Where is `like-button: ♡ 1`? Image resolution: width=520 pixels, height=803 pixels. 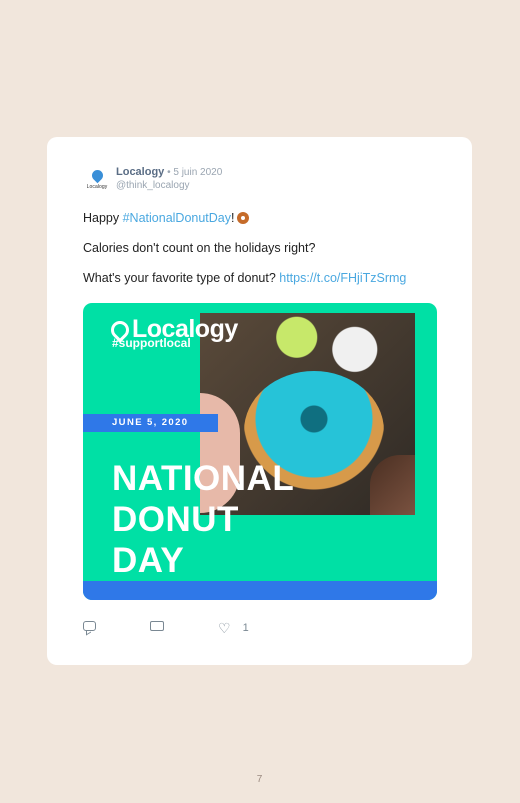
like-button: ♡ 1 is located at coordinates (233, 628).